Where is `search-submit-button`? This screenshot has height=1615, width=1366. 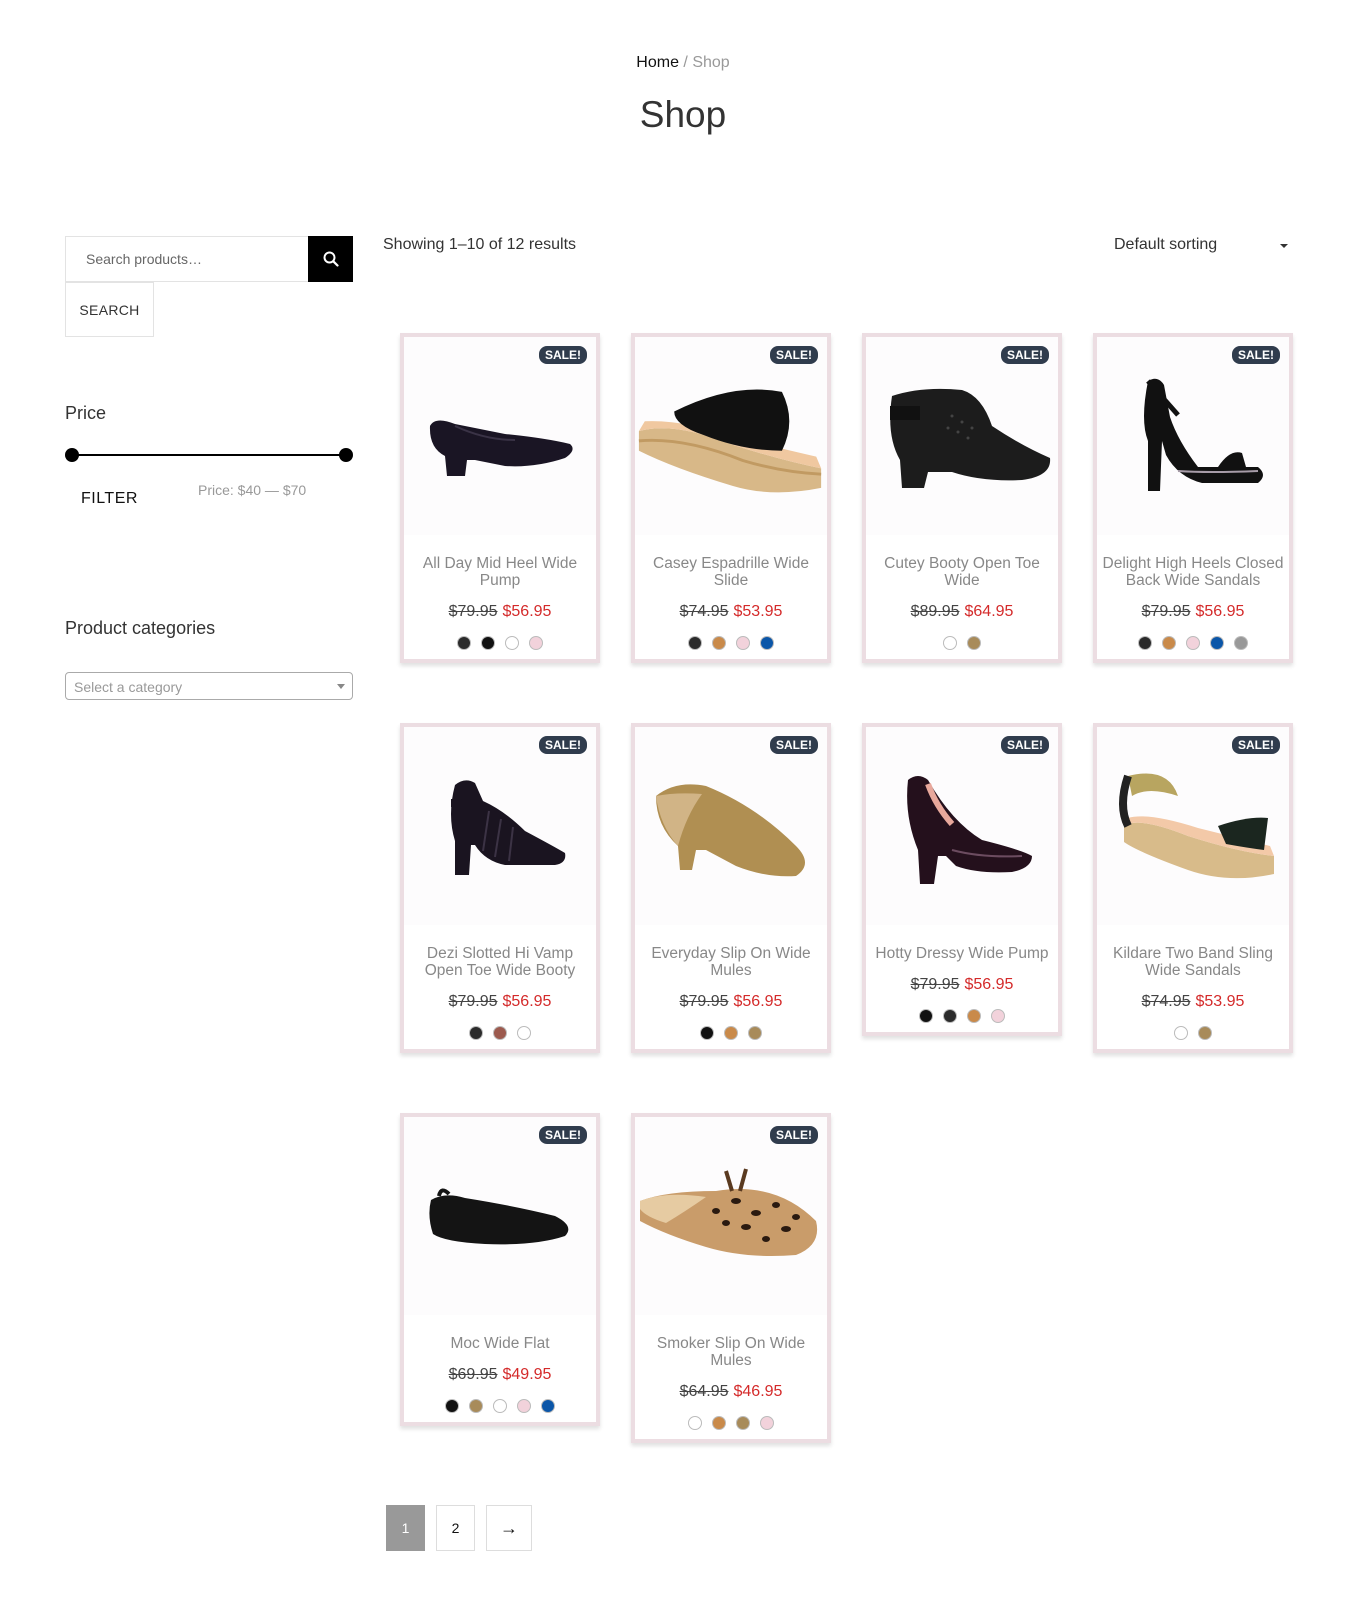
search-submit-button is located at coordinates (330, 259).